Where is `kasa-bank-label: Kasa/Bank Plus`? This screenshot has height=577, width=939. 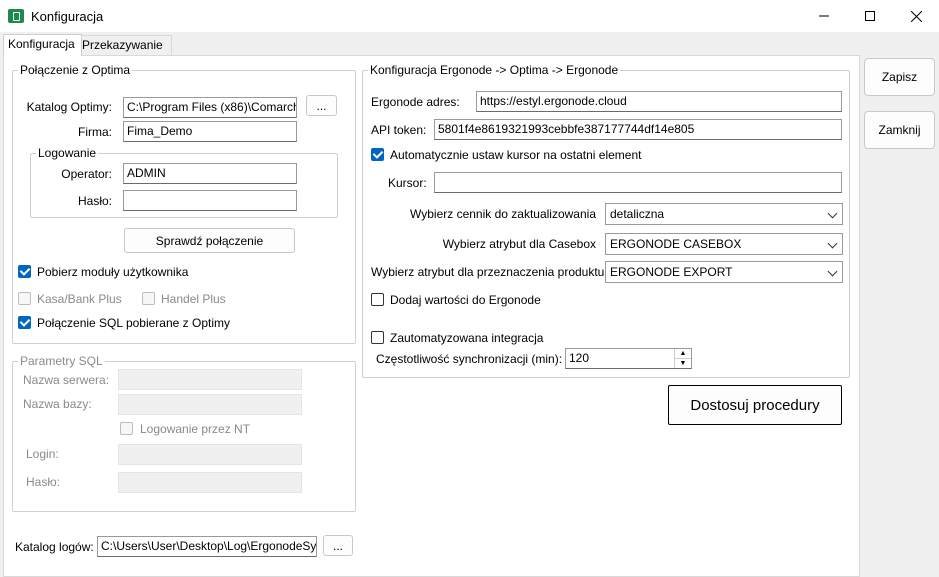
kasa-bank-label: Kasa/Bank Plus is located at coordinates (79, 299).